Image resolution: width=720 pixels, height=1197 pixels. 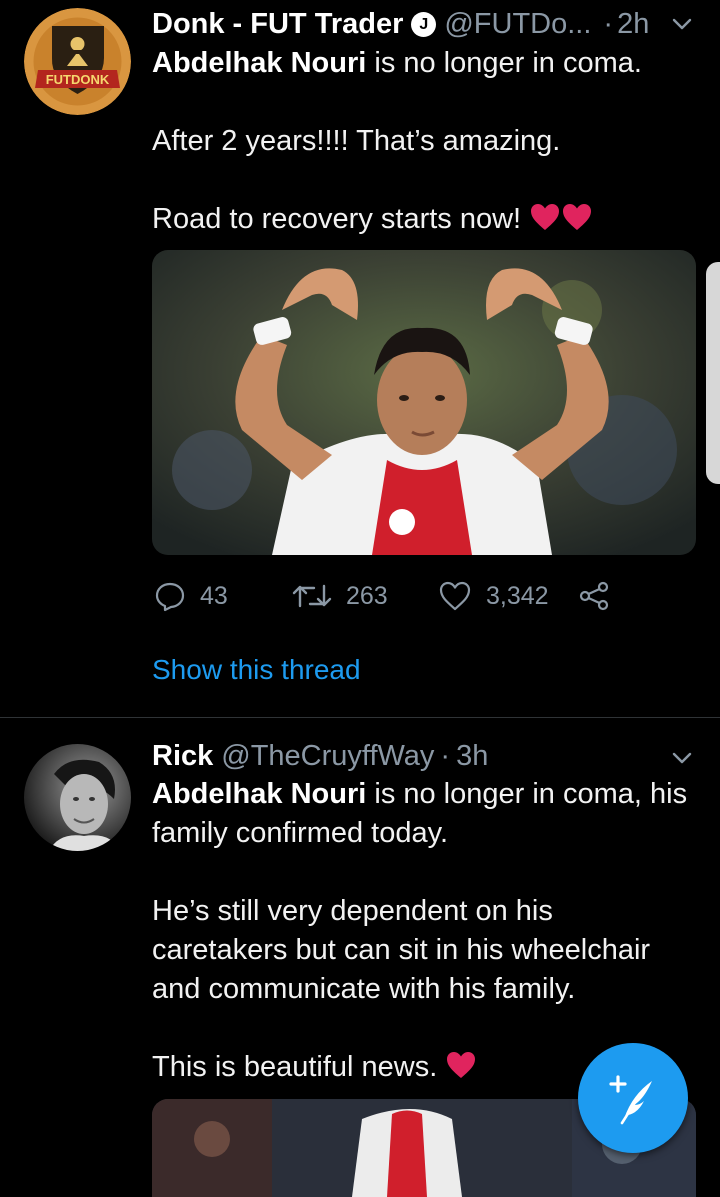 I want to click on share-icon, so click(x=594, y=596).